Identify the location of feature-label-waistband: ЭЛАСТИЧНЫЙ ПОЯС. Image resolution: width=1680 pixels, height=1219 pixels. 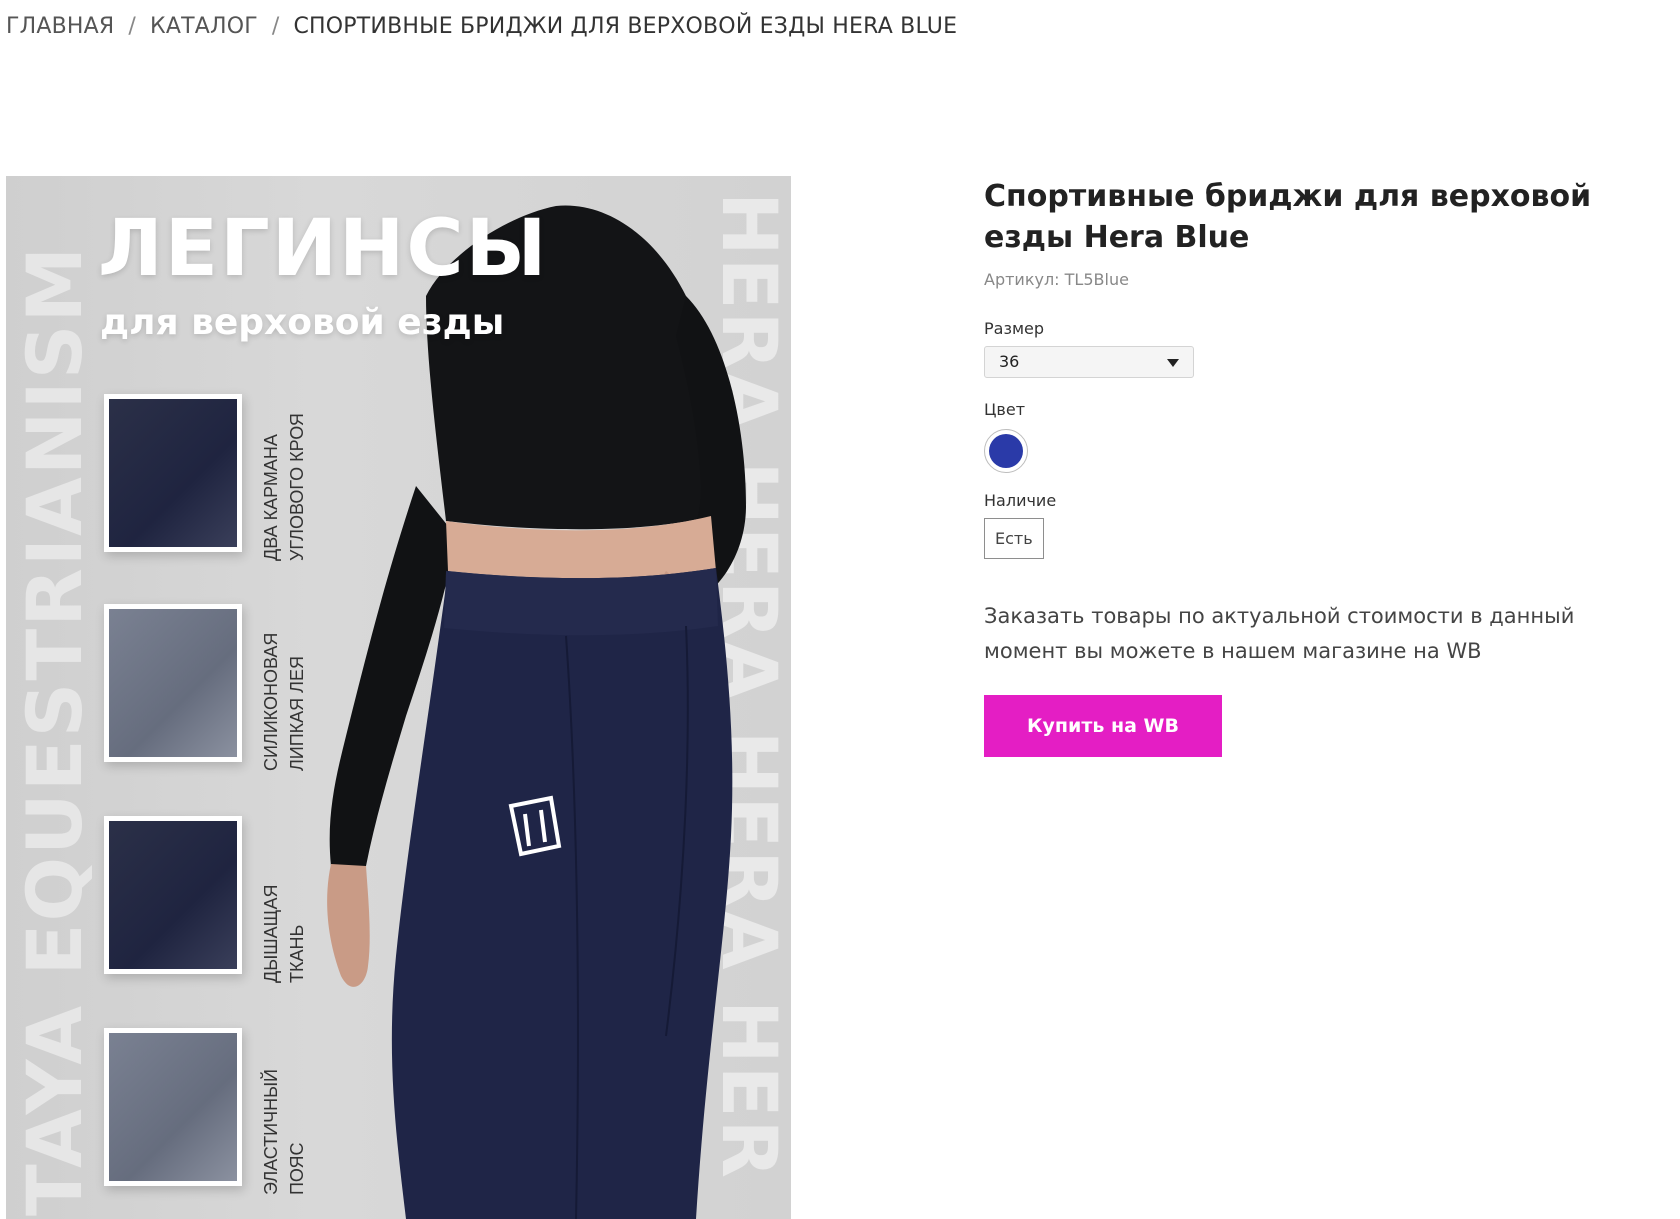
(284, 1132).